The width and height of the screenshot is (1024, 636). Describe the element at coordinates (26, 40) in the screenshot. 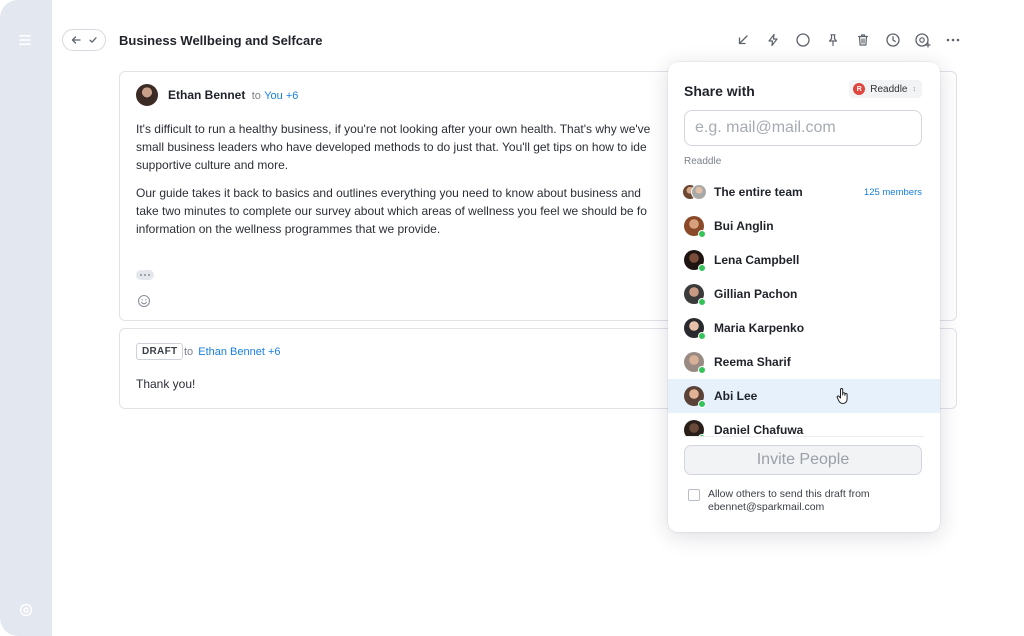

I see `hamburger-icon` at that location.